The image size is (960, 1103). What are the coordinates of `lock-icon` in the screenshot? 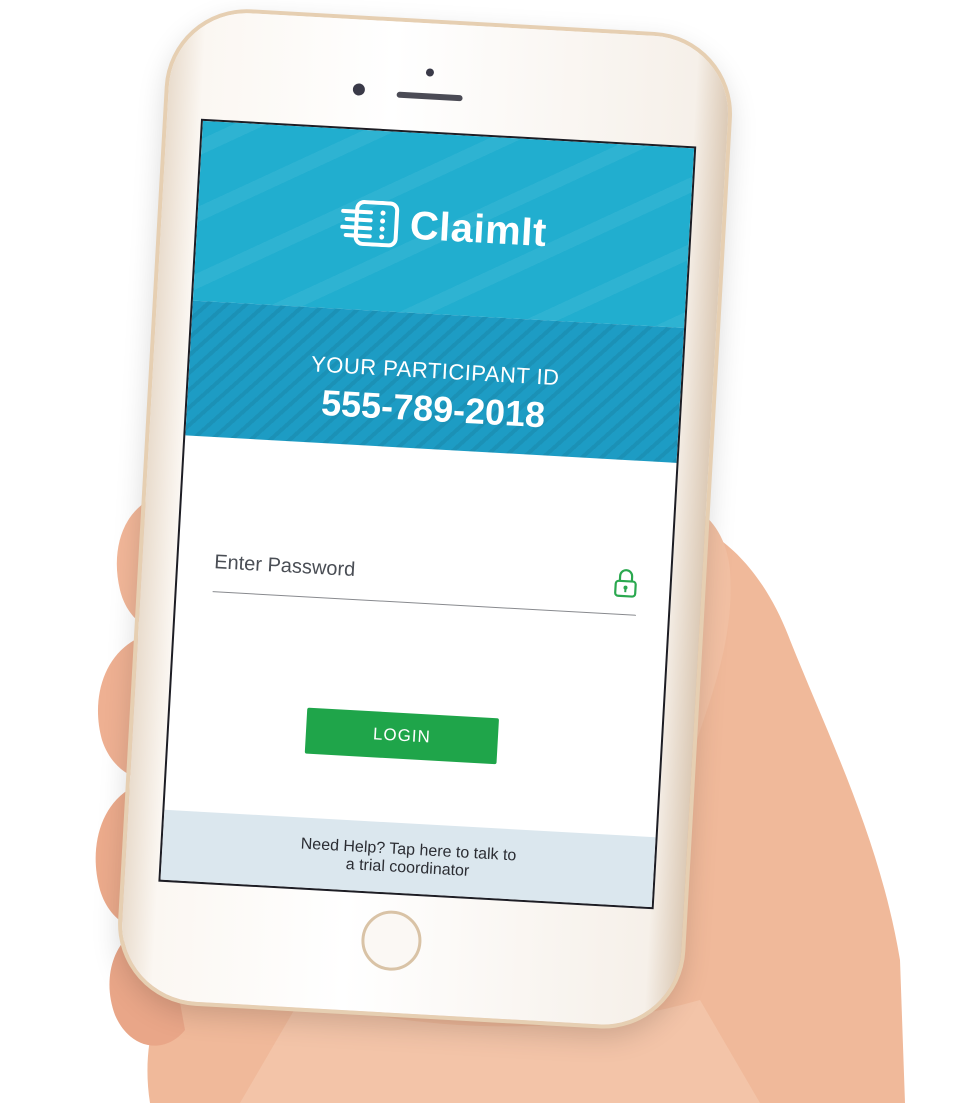 It's located at (625, 583).